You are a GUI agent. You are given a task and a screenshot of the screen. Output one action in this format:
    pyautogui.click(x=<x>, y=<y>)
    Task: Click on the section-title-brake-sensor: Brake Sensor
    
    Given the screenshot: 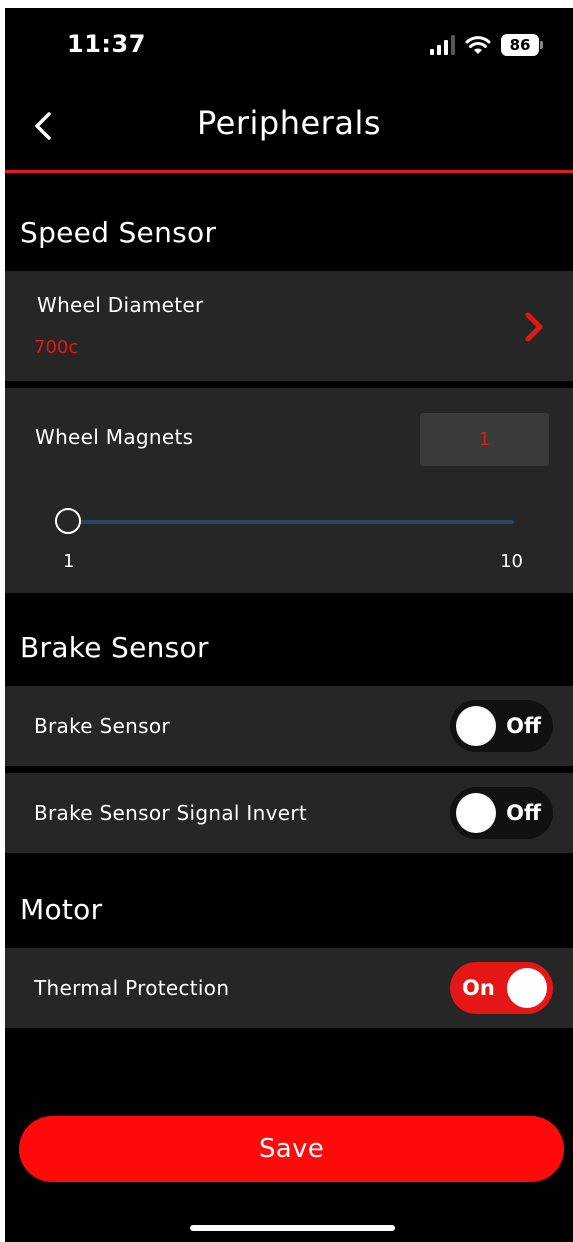 What is the action you would take?
    pyautogui.click(x=114, y=647)
    